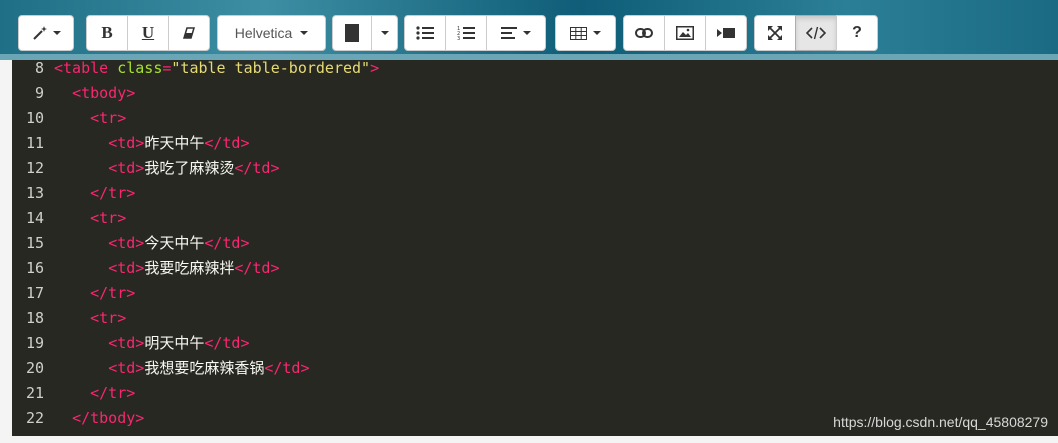  What do you see at coordinates (107, 33) in the screenshot?
I see `bold-button: B` at bounding box center [107, 33].